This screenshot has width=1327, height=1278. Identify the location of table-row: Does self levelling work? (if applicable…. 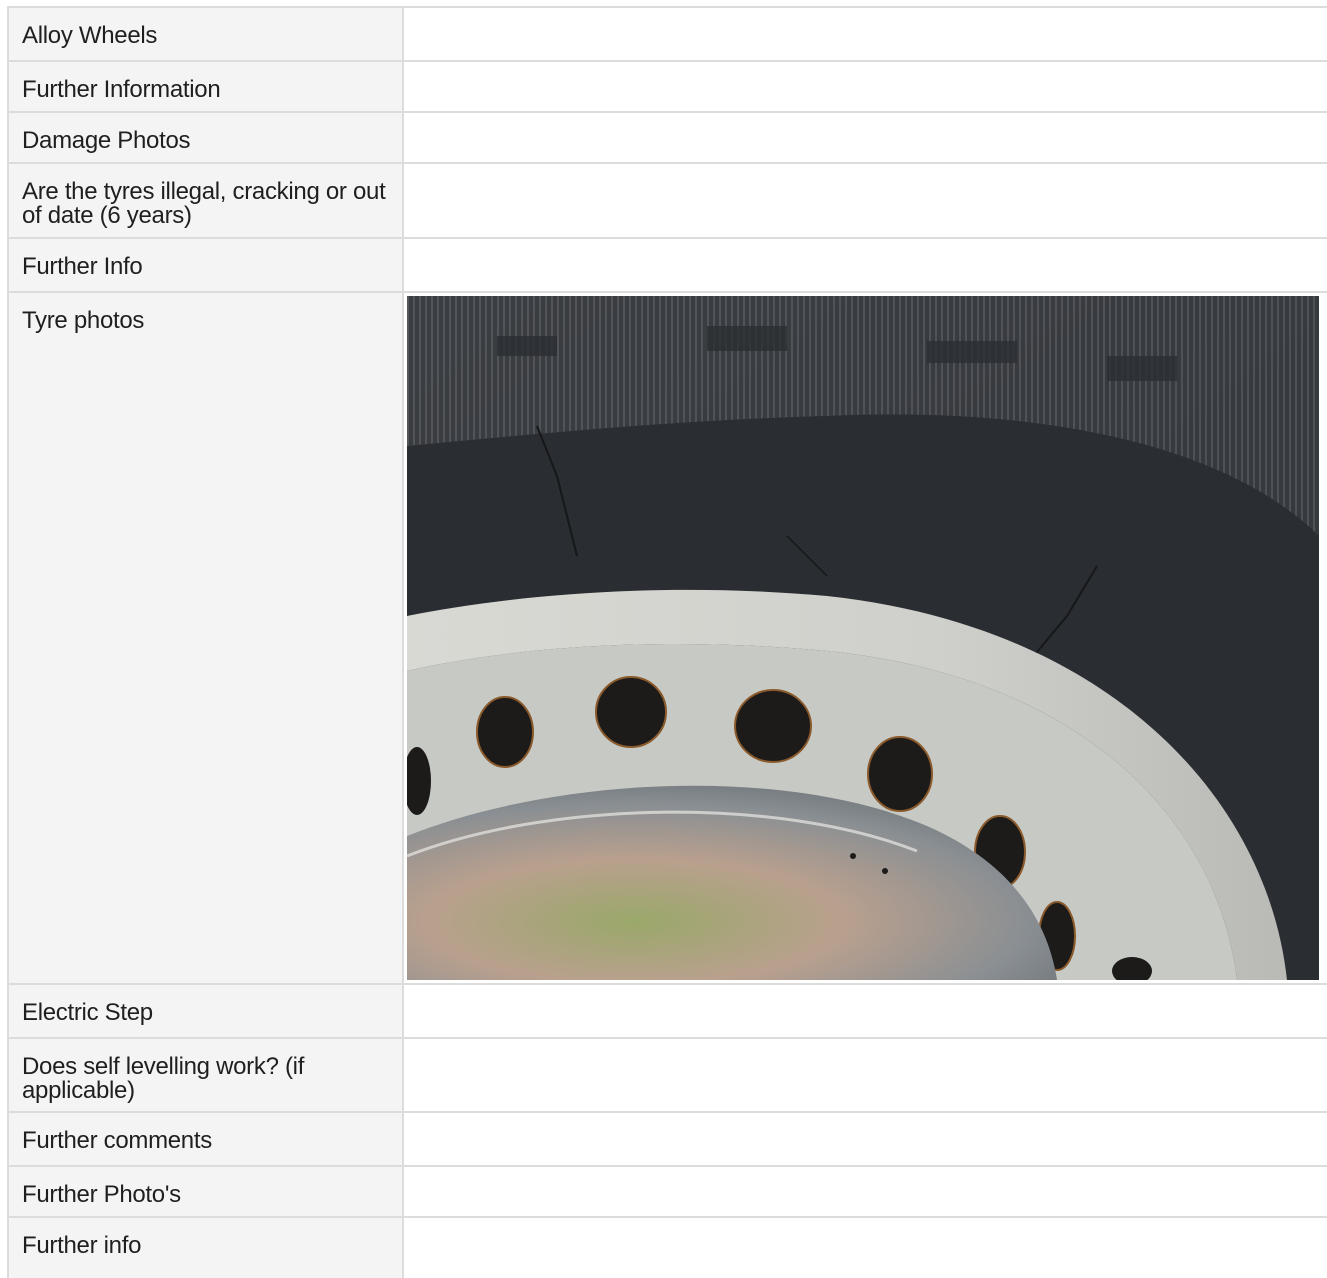
(667, 1074).